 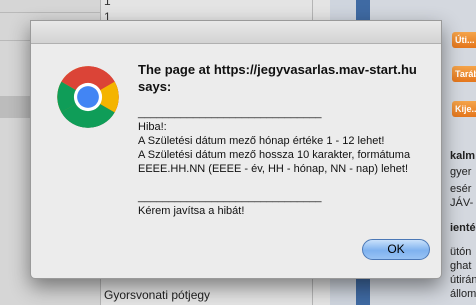 What do you see at coordinates (107, 4) in the screenshot?
I see `background-number: 1` at bounding box center [107, 4].